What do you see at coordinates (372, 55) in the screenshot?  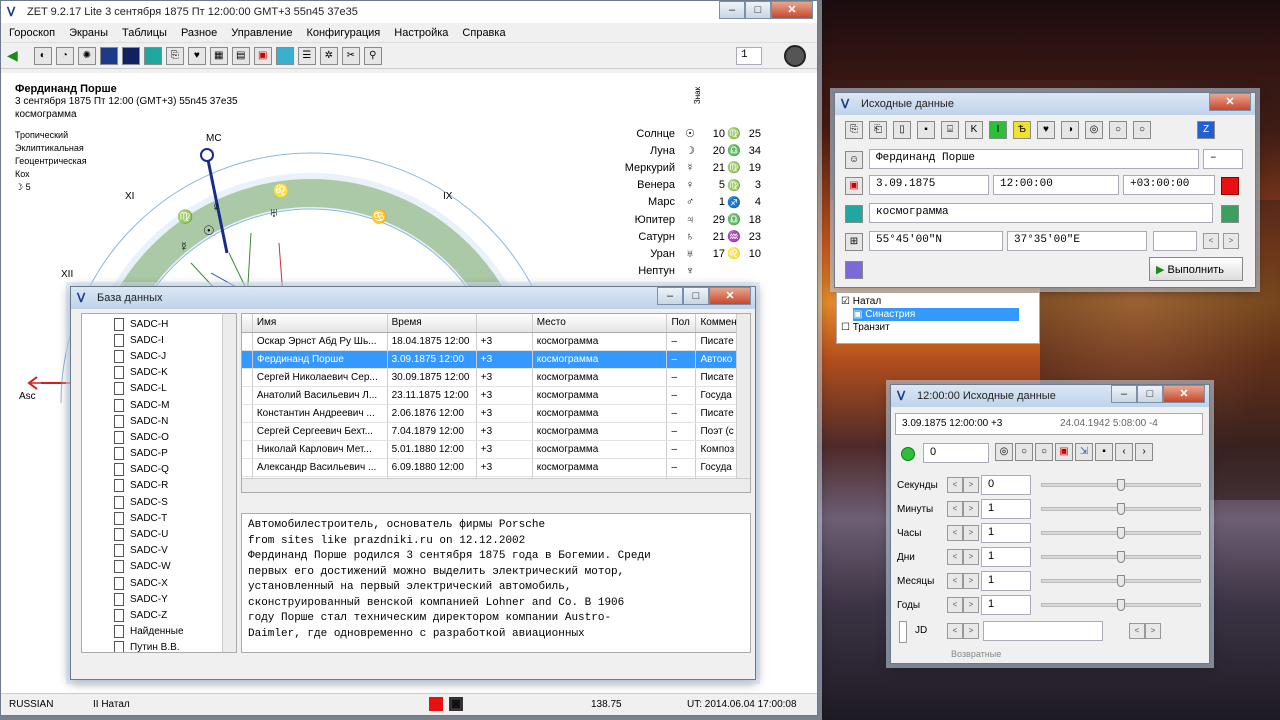 I see `pin-tool: ⚲` at bounding box center [372, 55].